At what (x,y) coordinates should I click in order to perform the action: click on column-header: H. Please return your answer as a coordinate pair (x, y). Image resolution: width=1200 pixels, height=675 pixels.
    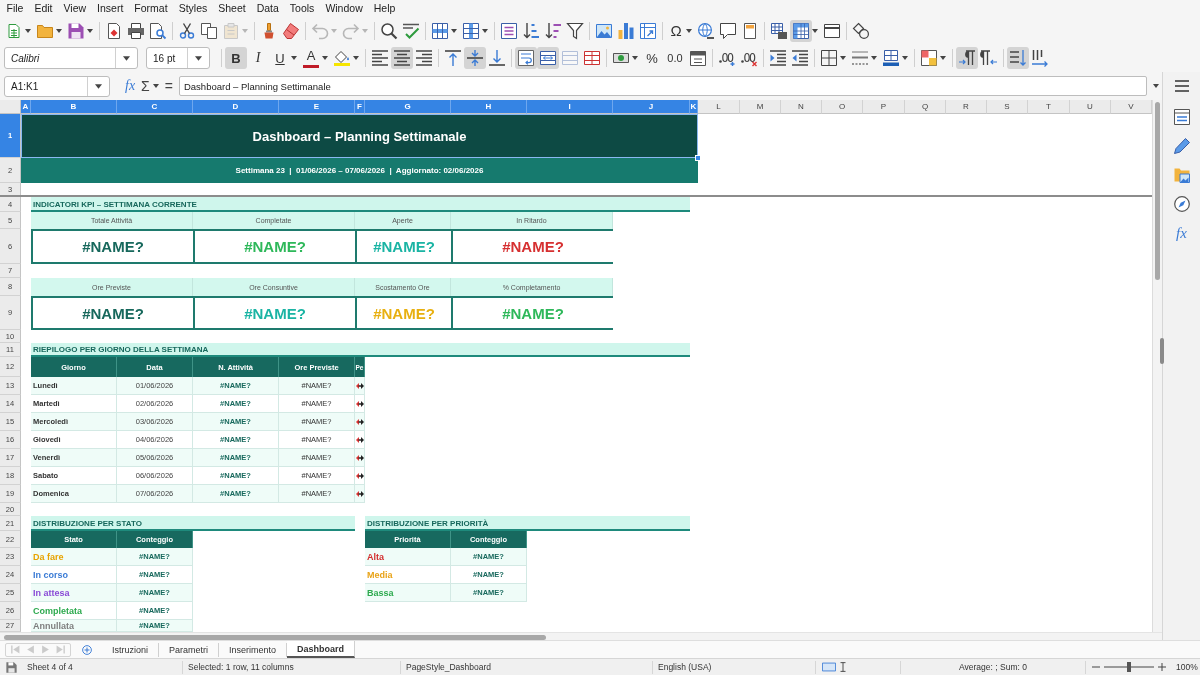
    Looking at the image, I should click on (489, 107).